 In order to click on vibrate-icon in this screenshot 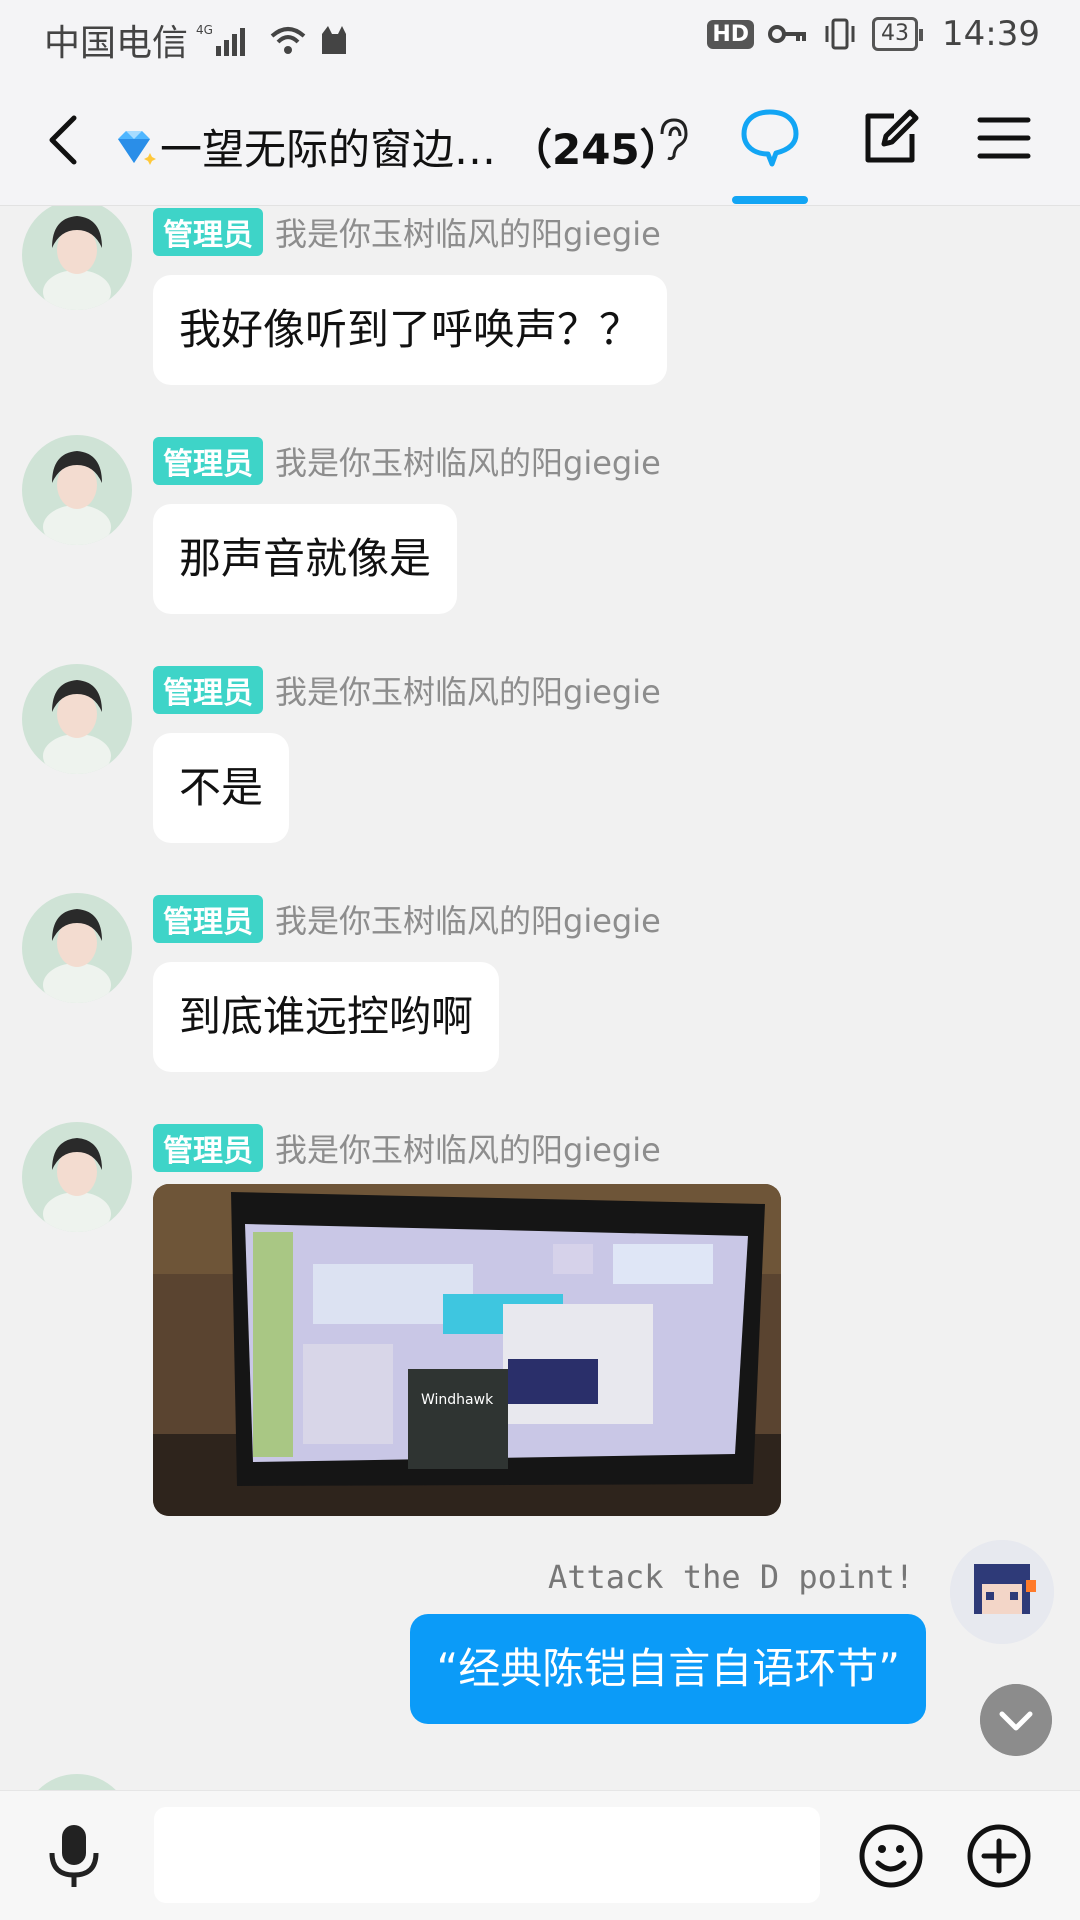, I will do `click(840, 34)`.